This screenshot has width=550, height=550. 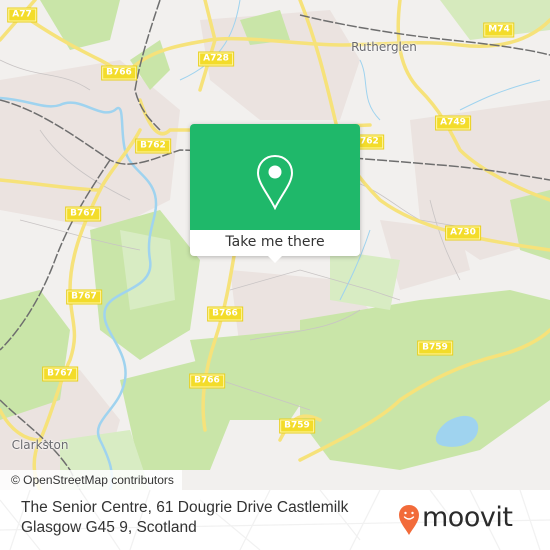 What do you see at coordinates (463, 233) in the screenshot?
I see `road-shield-a730: A730` at bounding box center [463, 233].